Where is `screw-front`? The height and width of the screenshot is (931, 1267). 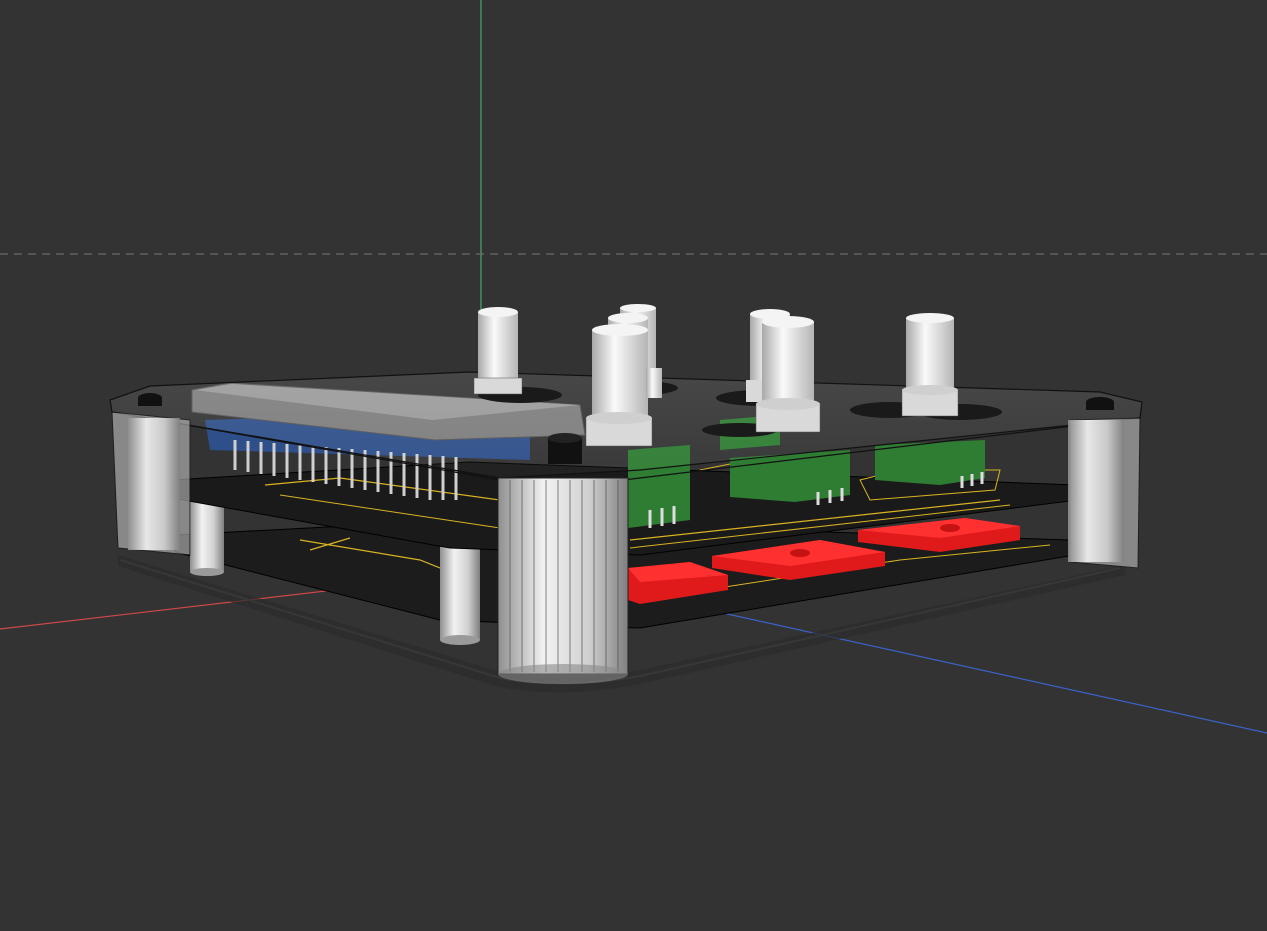 screw-front is located at coordinates (565, 448).